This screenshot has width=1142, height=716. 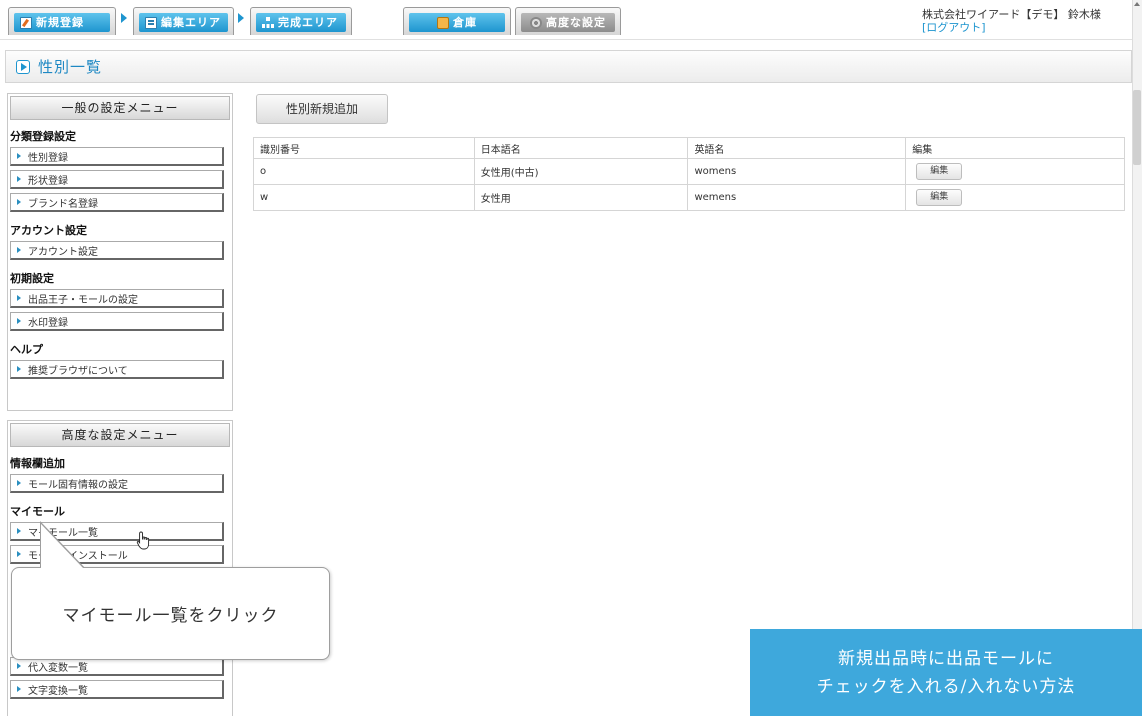 I want to click on hand-cursor-icon, so click(x=143, y=540).